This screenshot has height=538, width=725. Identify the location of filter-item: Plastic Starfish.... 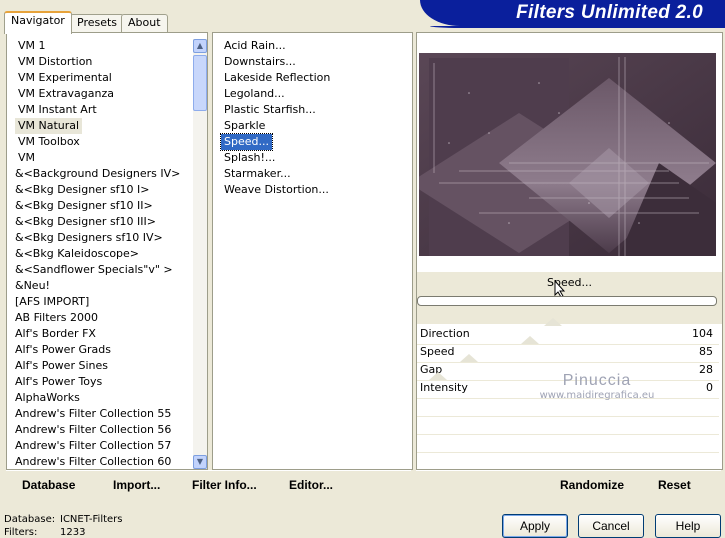
(270, 110).